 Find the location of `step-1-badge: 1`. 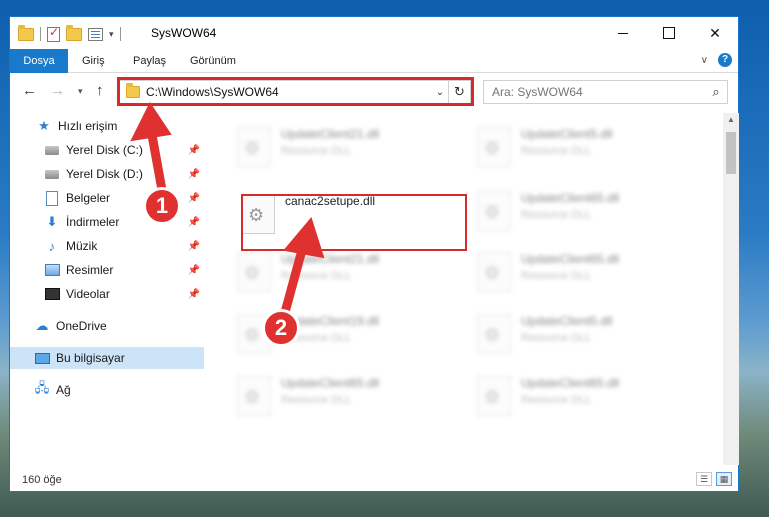

step-1-badge: 1 is located at coordinates (162, 206).